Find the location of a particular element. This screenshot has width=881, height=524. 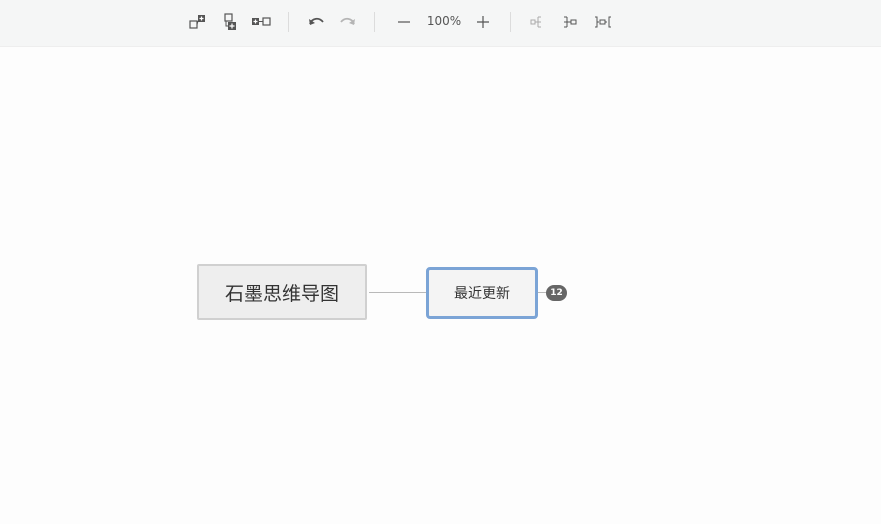

root-topic: 石墨思维导图 is located at coordinates (282, 292).